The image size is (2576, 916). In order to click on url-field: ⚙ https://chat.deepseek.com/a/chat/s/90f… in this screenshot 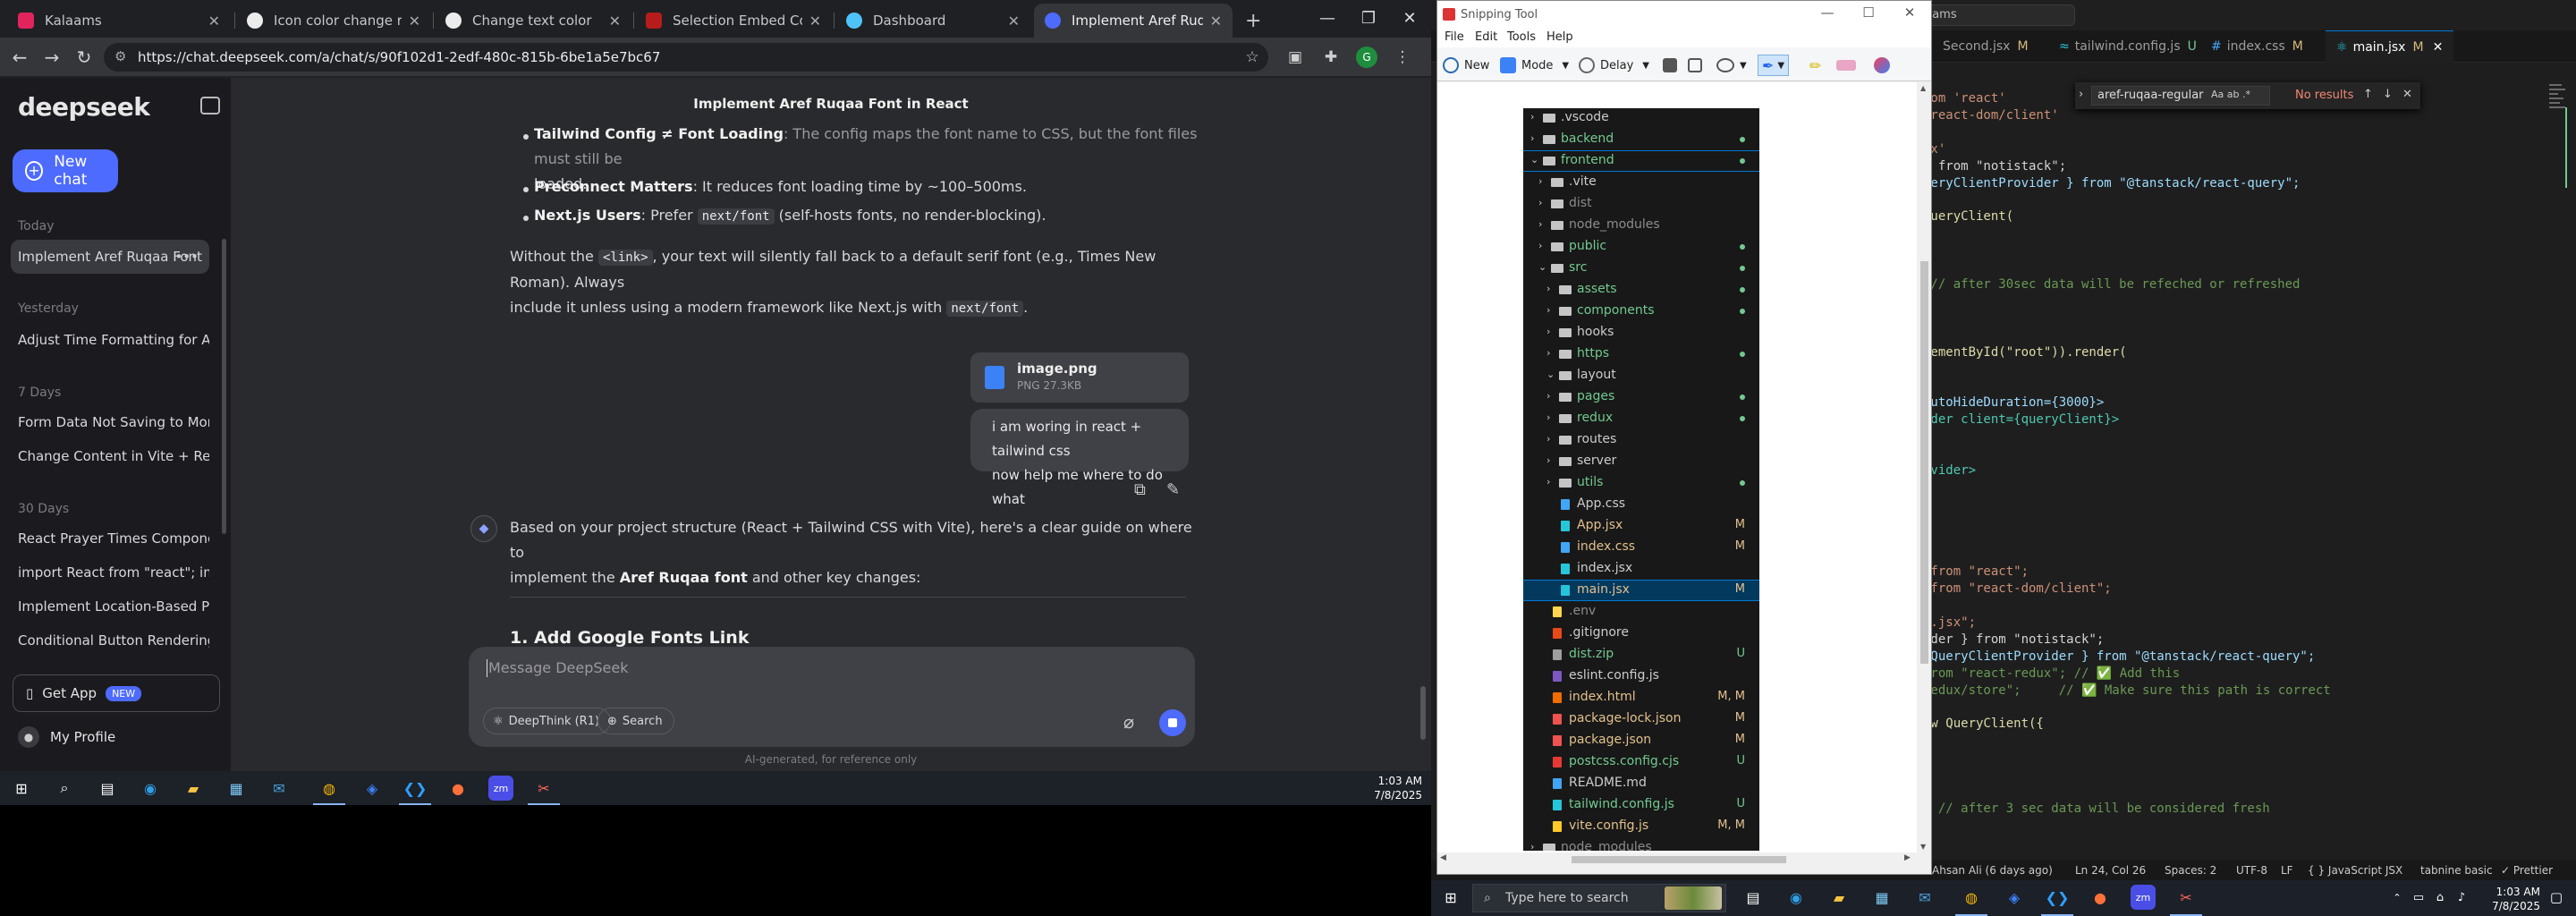, I will do `click(686, 57)`.